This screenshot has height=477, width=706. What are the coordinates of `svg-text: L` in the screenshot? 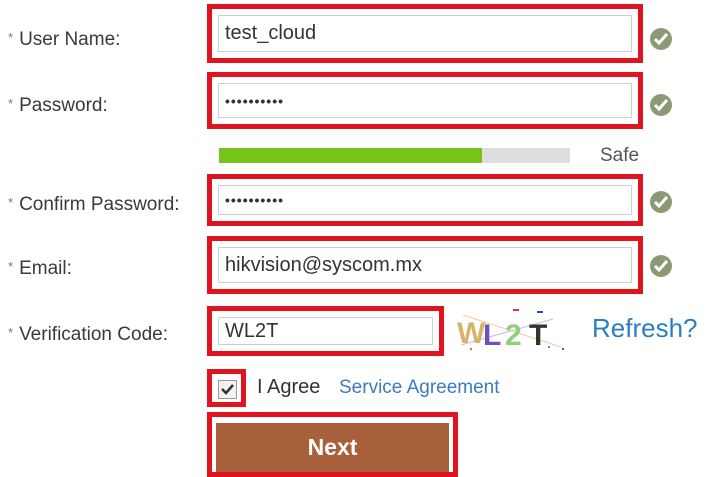 It's located at (492, 335).